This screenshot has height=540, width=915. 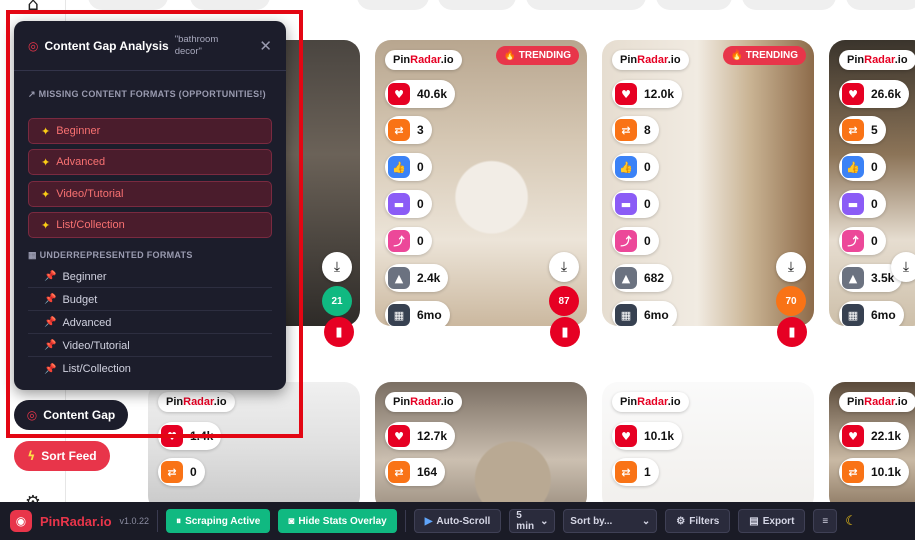 I want to click on comment-icon: ▬, so click(x=399, y=204).